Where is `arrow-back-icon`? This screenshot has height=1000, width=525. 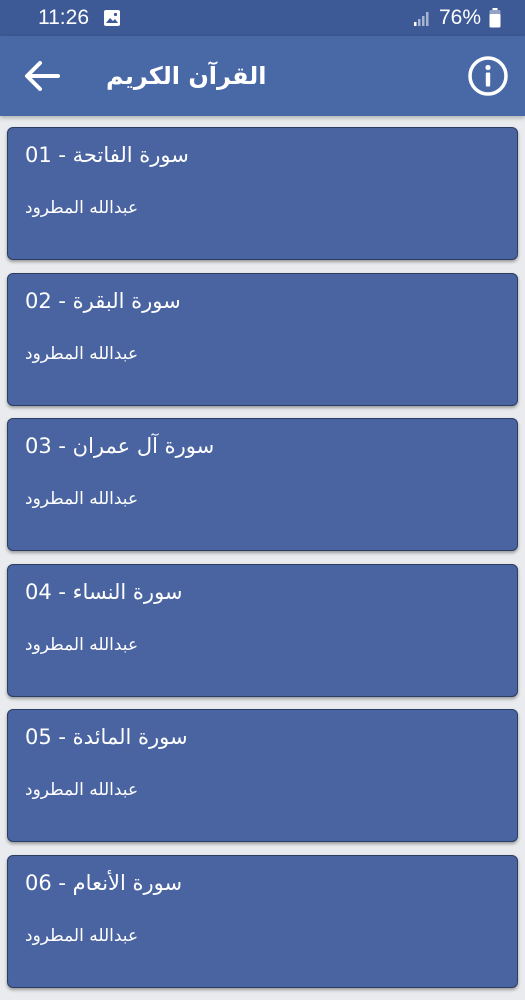
arrow-back-icon is located at coordinates (42, 76).